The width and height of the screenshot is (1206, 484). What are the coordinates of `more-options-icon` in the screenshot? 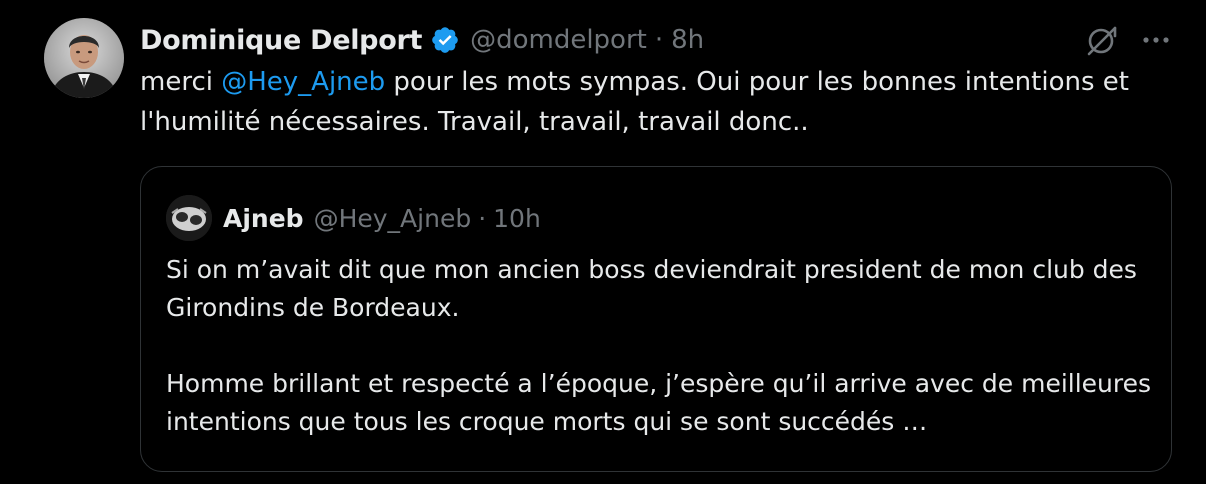 It's located at (1156, 40).